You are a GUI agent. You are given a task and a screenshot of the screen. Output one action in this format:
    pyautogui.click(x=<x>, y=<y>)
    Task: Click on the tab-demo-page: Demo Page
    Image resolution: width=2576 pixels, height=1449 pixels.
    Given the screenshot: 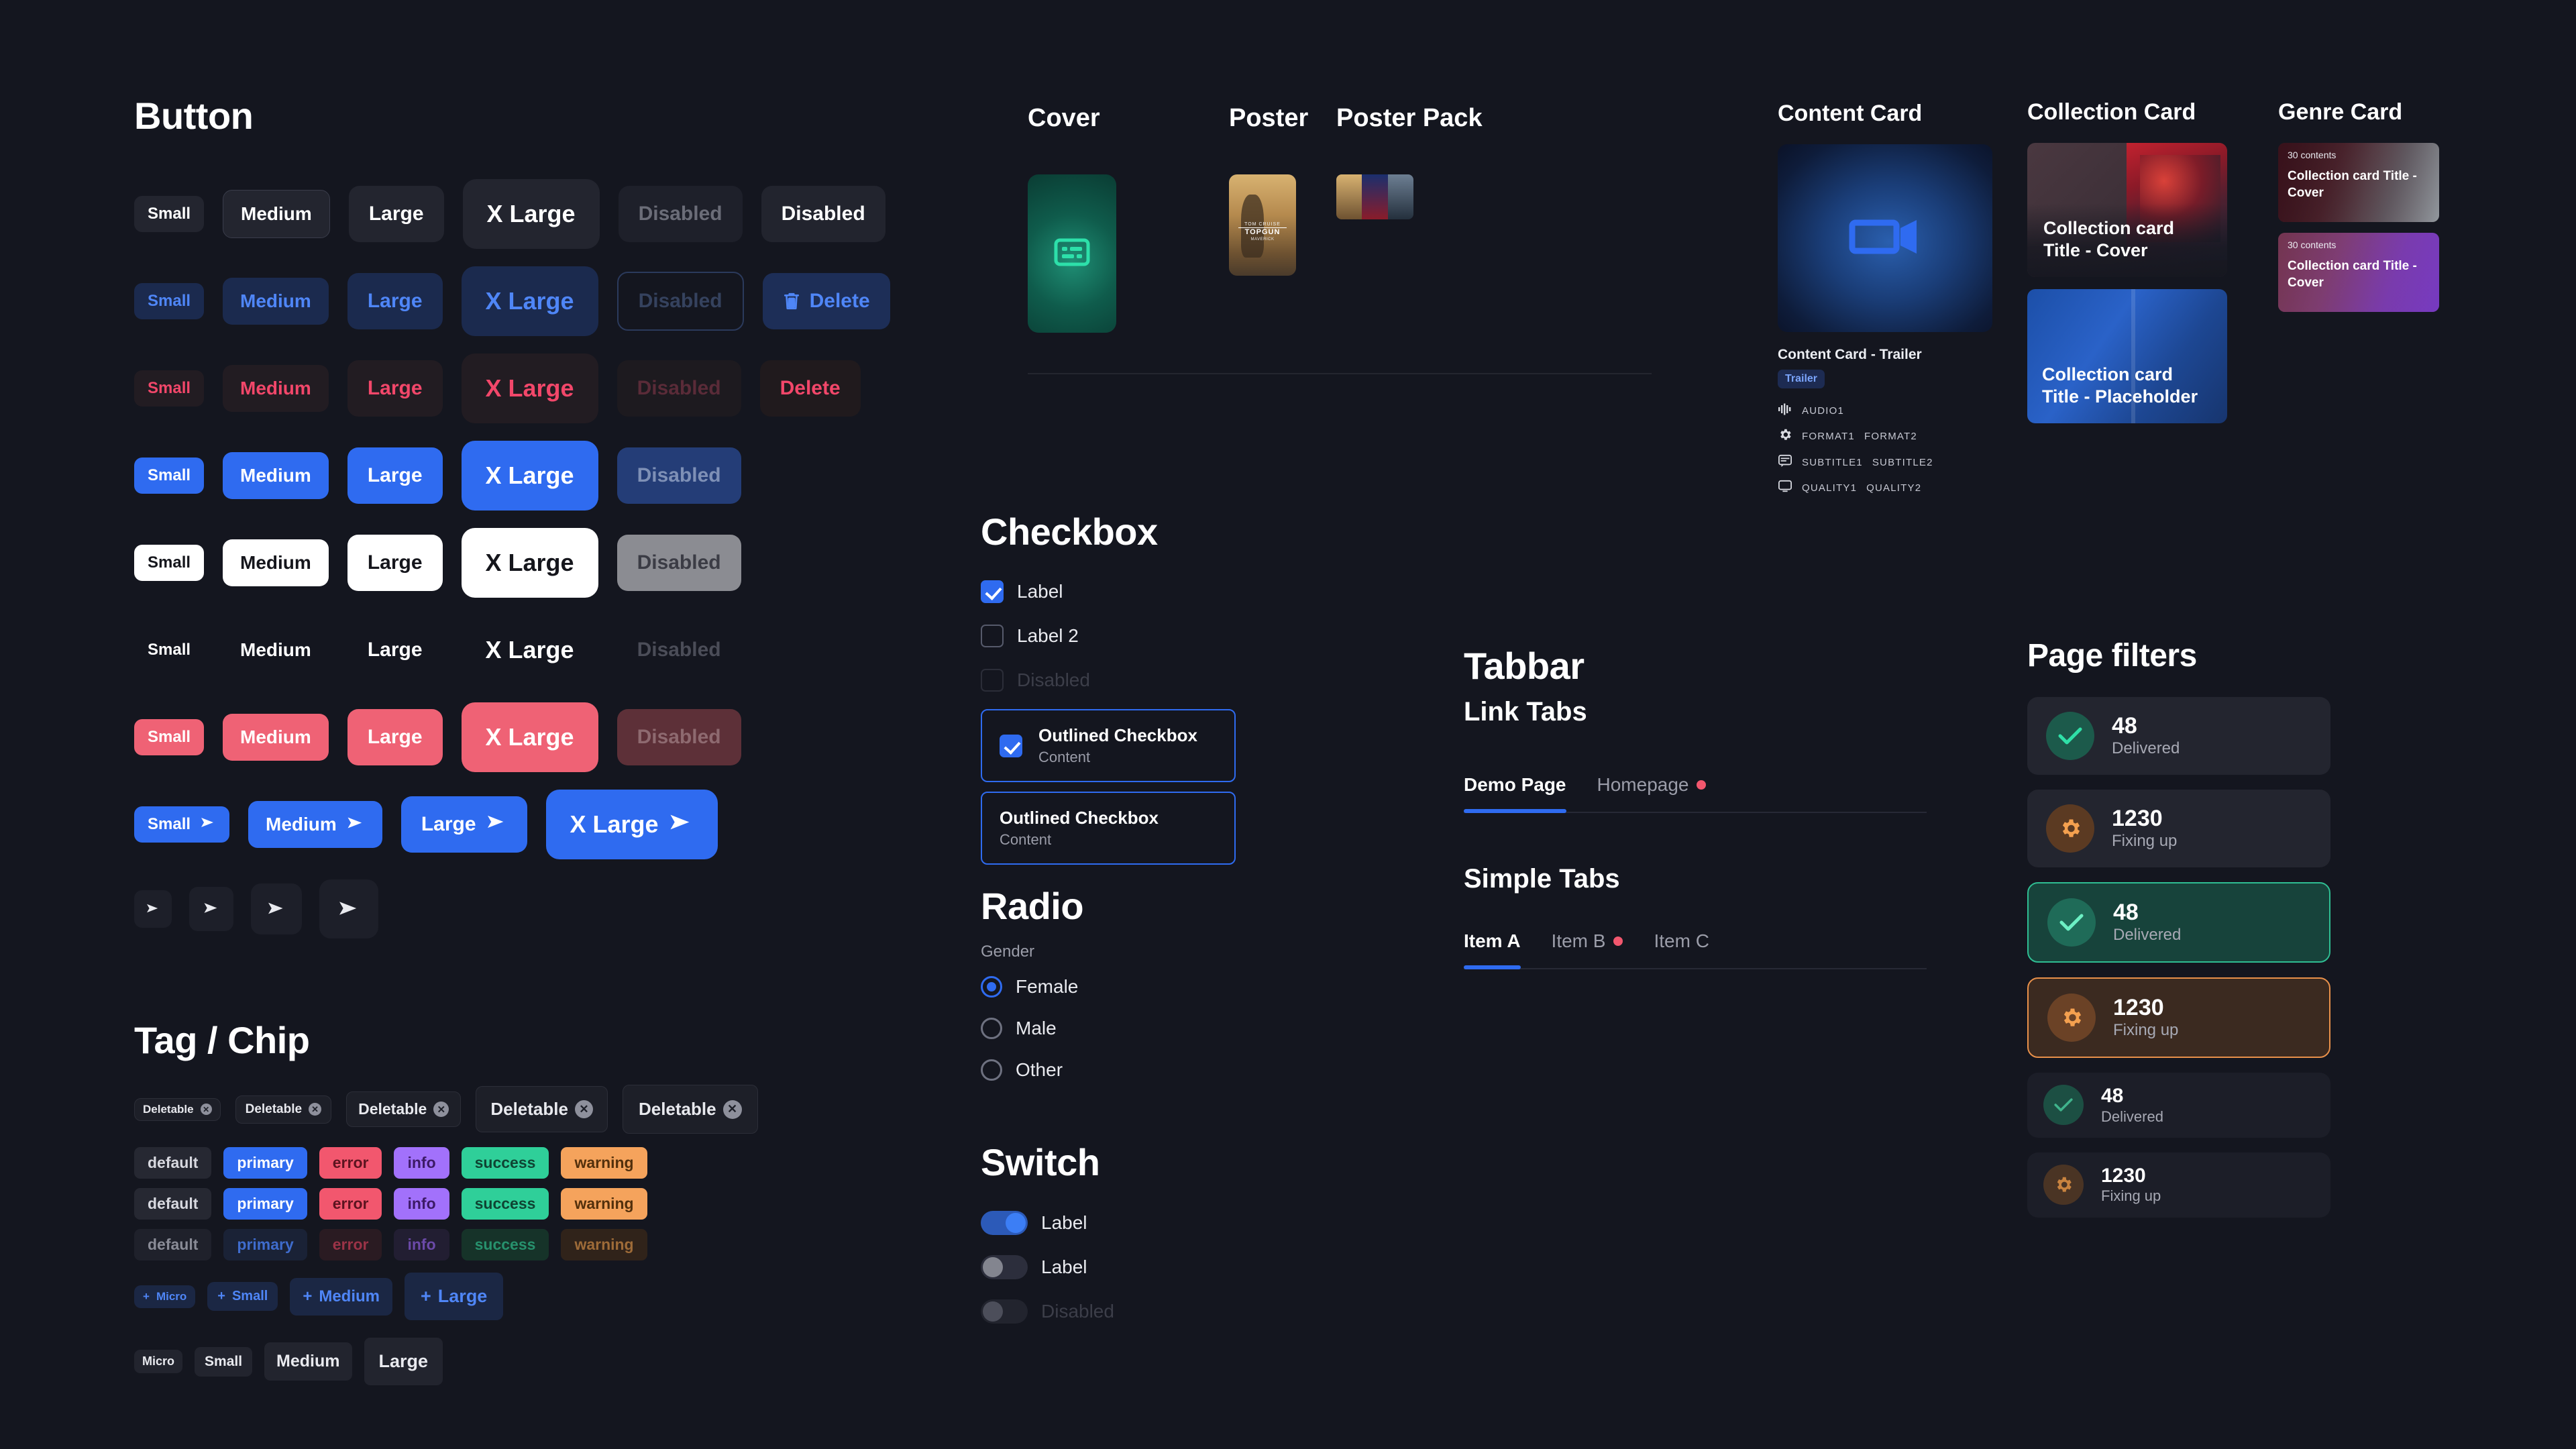 What is the action you would take?
    pyautogui.click(x=1515, y=793)
    